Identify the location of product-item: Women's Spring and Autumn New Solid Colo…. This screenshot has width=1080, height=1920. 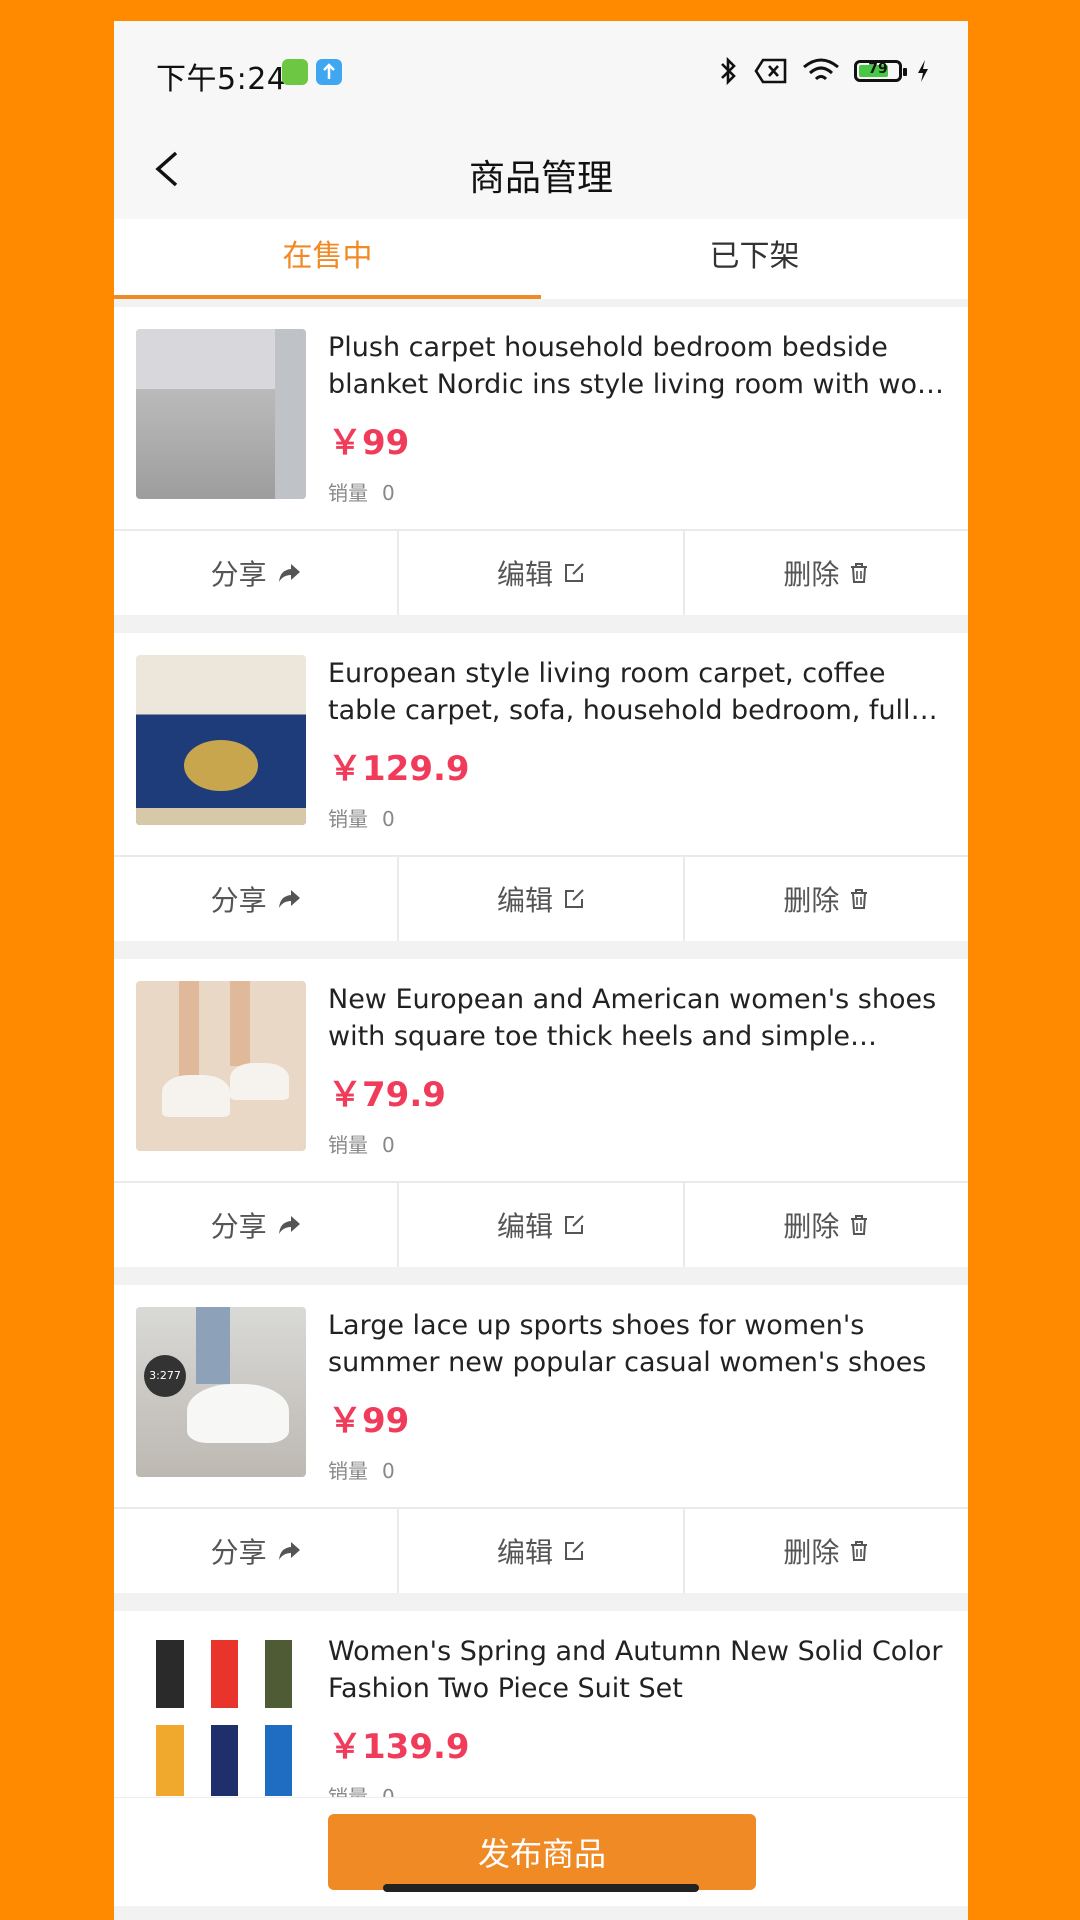
(541, 1704).